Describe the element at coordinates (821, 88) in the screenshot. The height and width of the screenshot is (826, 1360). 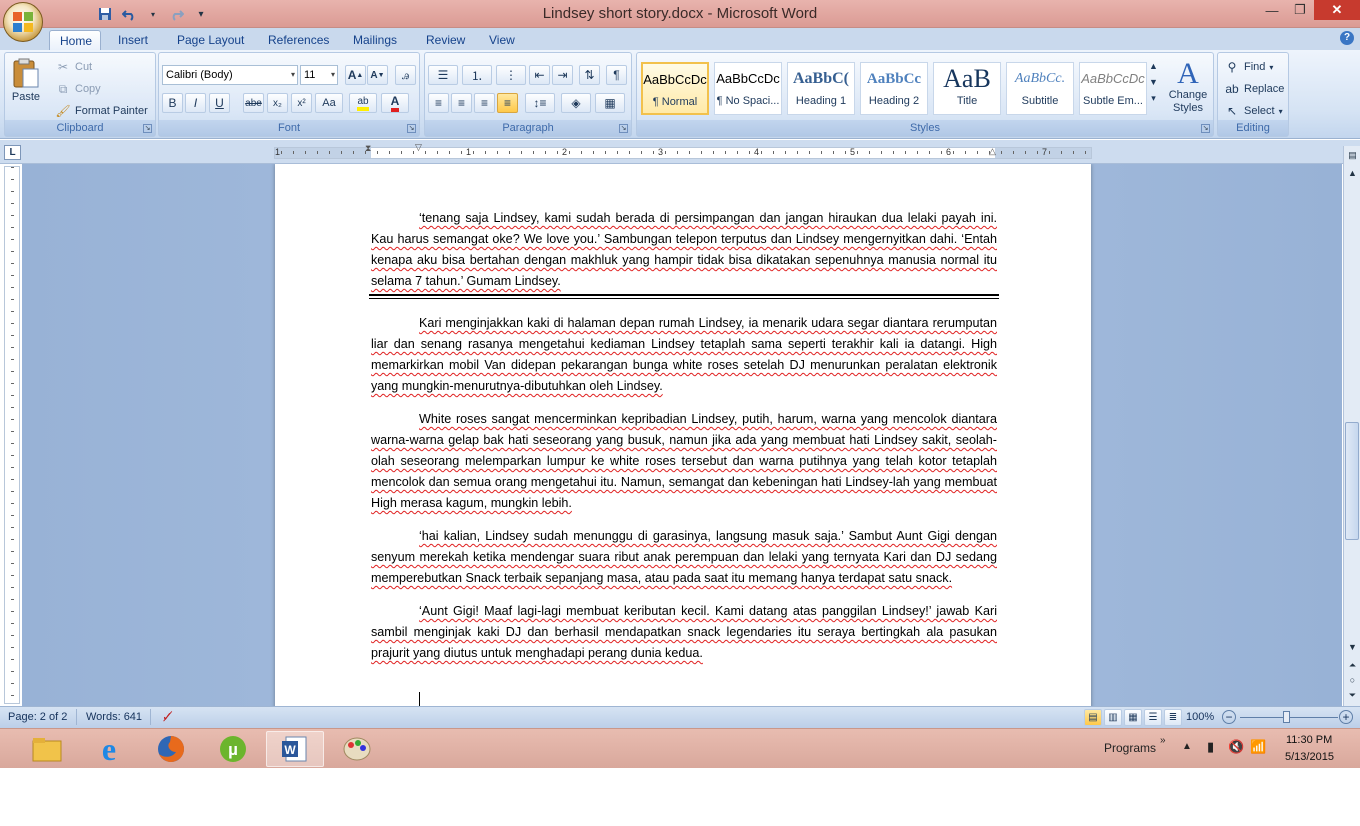
I see `style-heading-1: AaBbC(Heading 1` at that location.